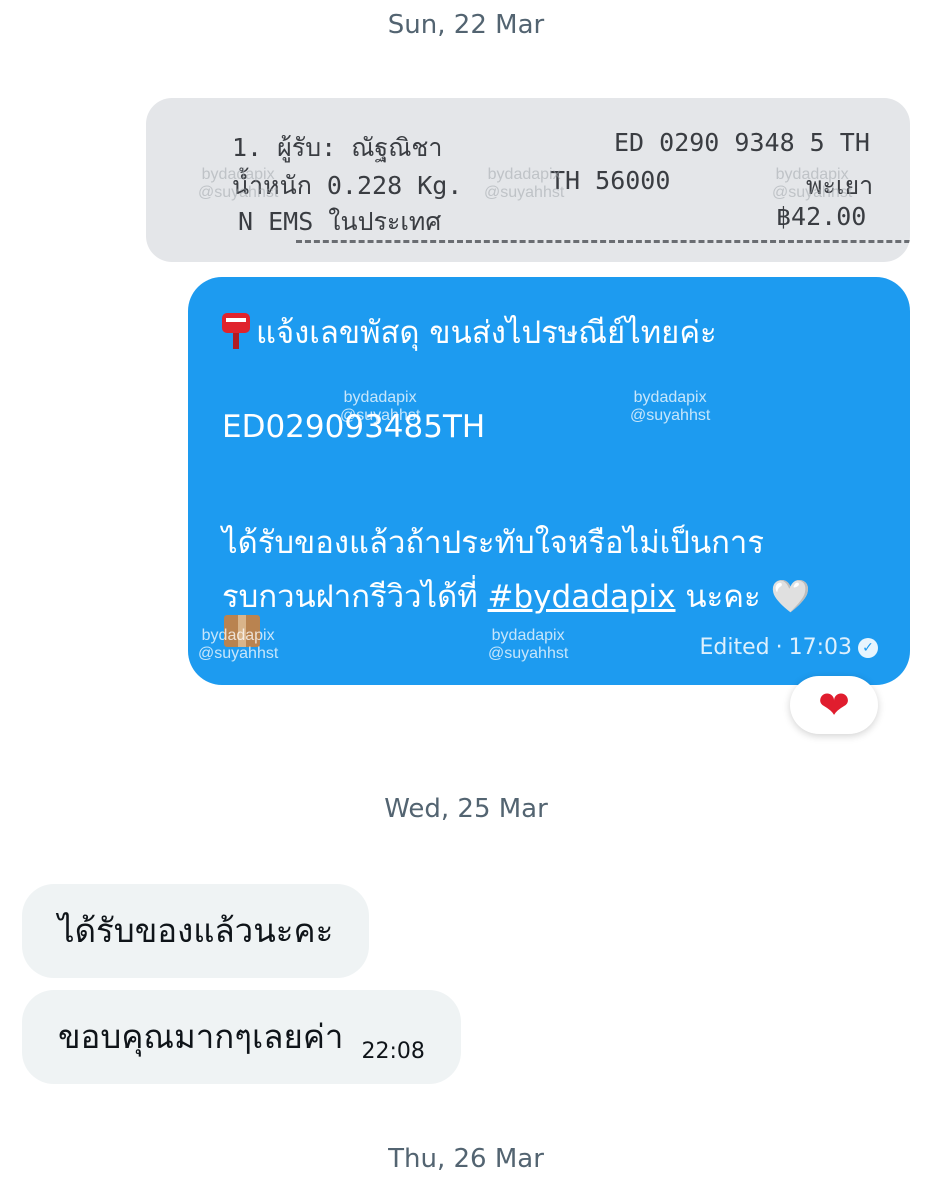 This screenshot has width=932, height=1200. I want to click on white-heart-icon: 🤍, so click(790, 596).